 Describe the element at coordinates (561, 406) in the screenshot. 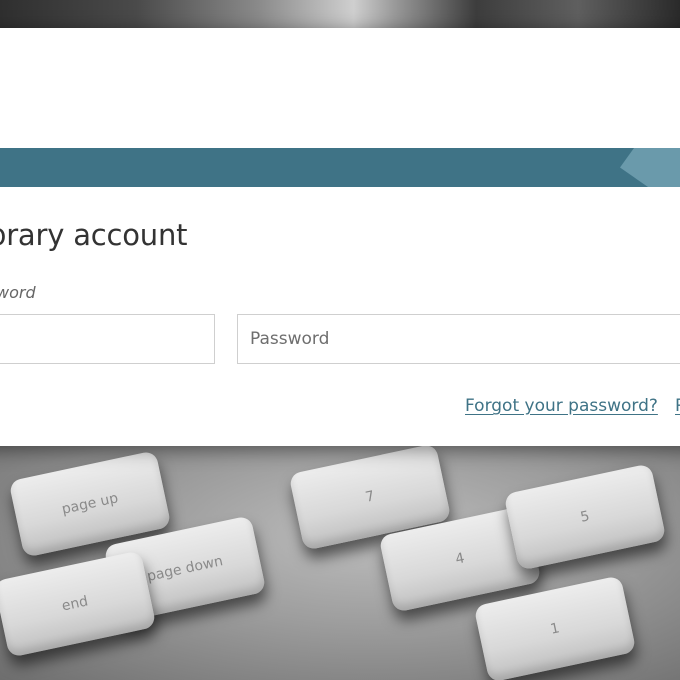

I see `forgot-password-link: Forgot your password?` at that location.